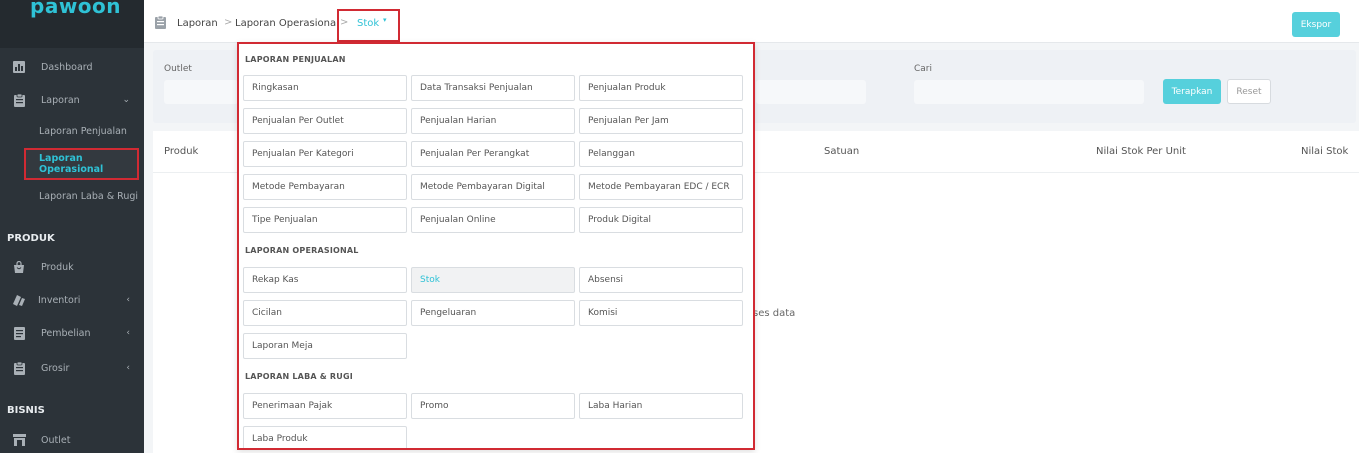 This screenshot has height=453, width=1359. I want to click on dropdown-item-penjualan-harian: Penjualan Harian, so click(493, 121).